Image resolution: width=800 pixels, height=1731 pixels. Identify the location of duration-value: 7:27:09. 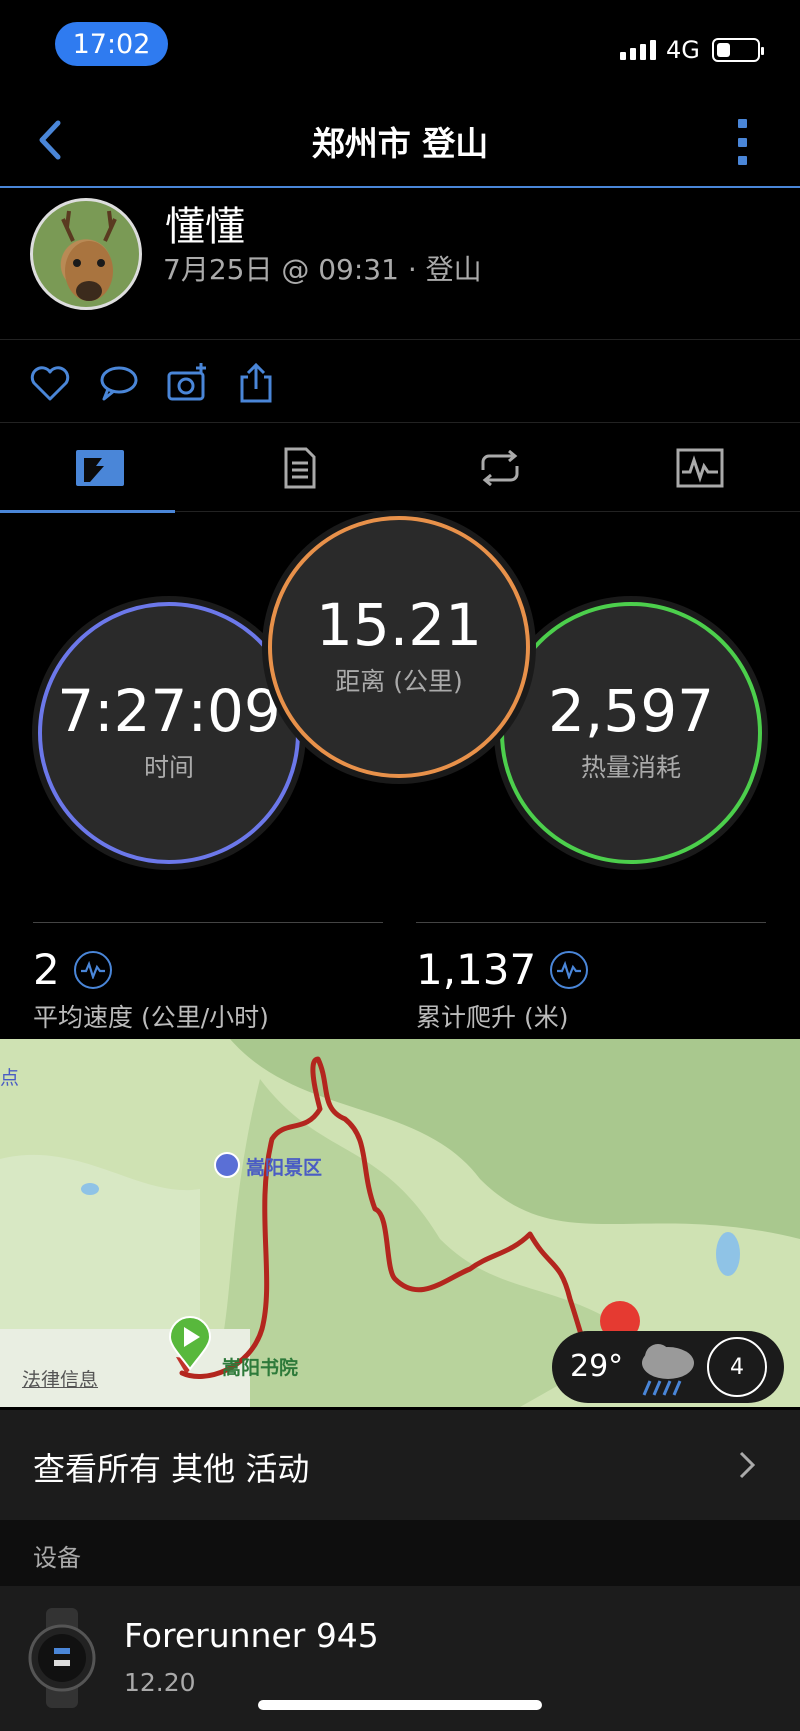
(169, 711).